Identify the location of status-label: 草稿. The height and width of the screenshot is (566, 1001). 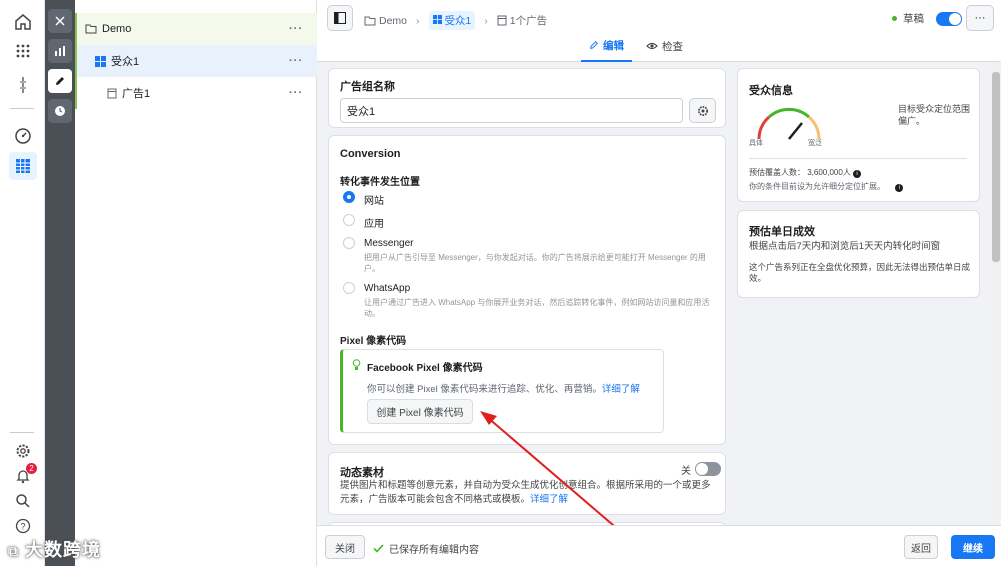
(913, 19).